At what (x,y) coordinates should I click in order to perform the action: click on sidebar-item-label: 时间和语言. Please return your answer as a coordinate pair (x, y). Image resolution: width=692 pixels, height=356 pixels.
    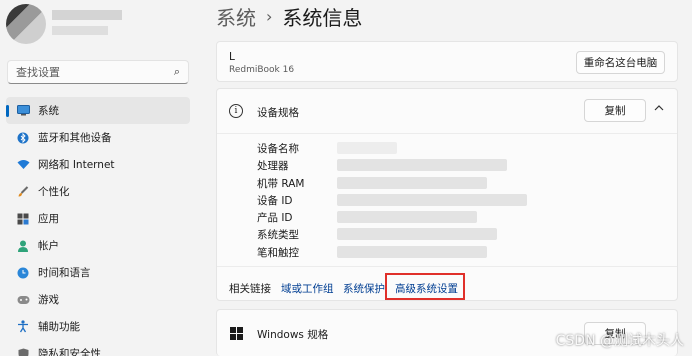
    Looking at the image, I should click on (64, 273).